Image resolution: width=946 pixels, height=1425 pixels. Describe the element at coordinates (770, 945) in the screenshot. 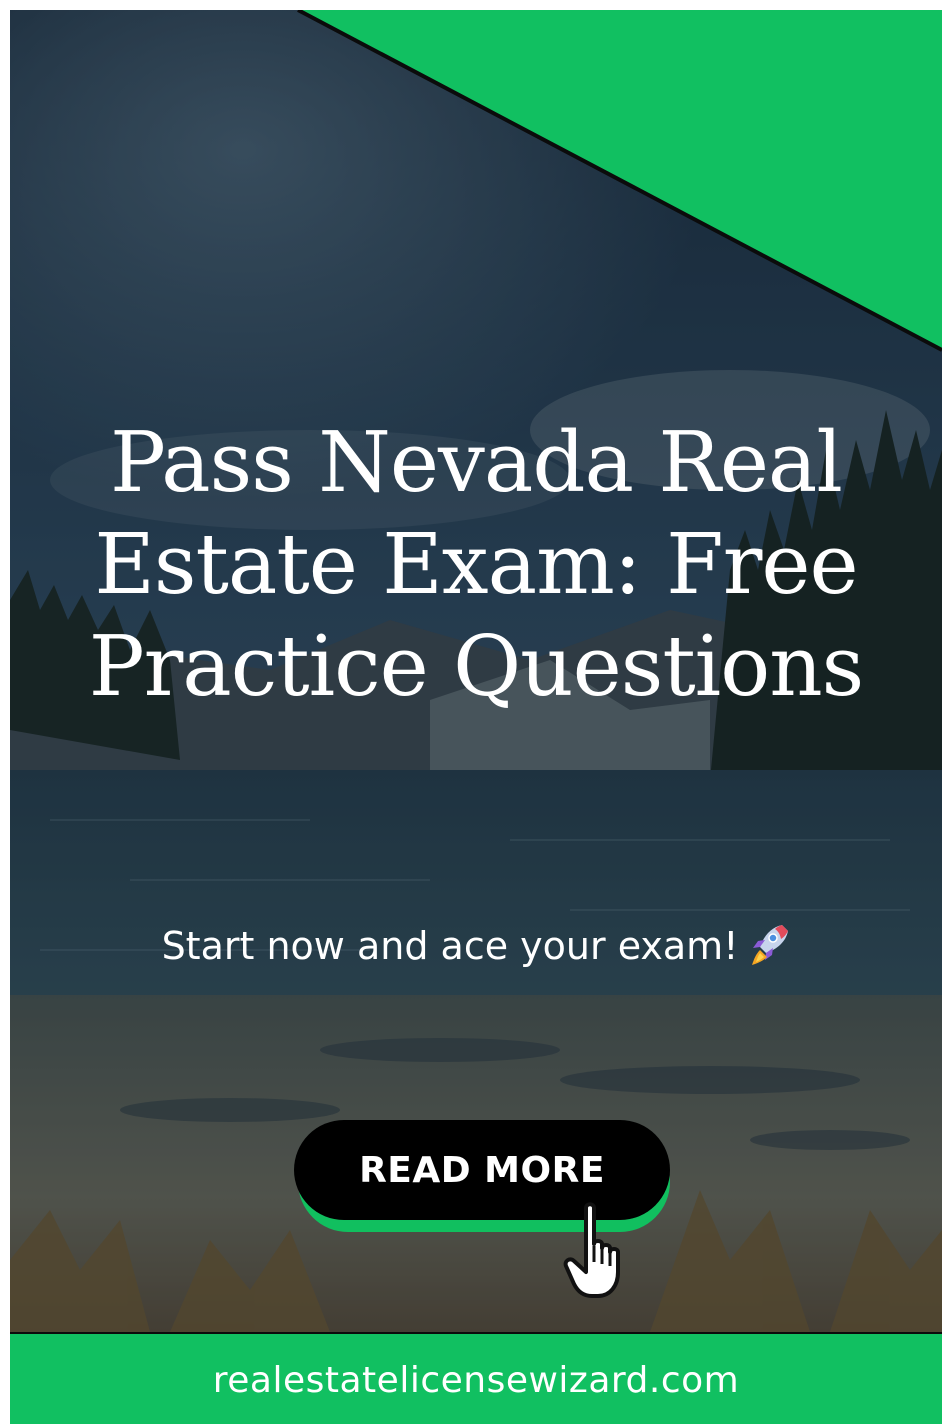

I see `rocket-icon` at that location.